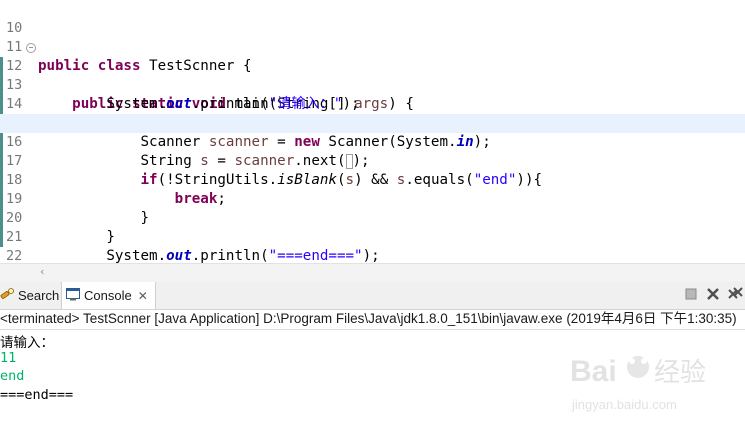  I want to click on terminate-icon, so click(691, 294).